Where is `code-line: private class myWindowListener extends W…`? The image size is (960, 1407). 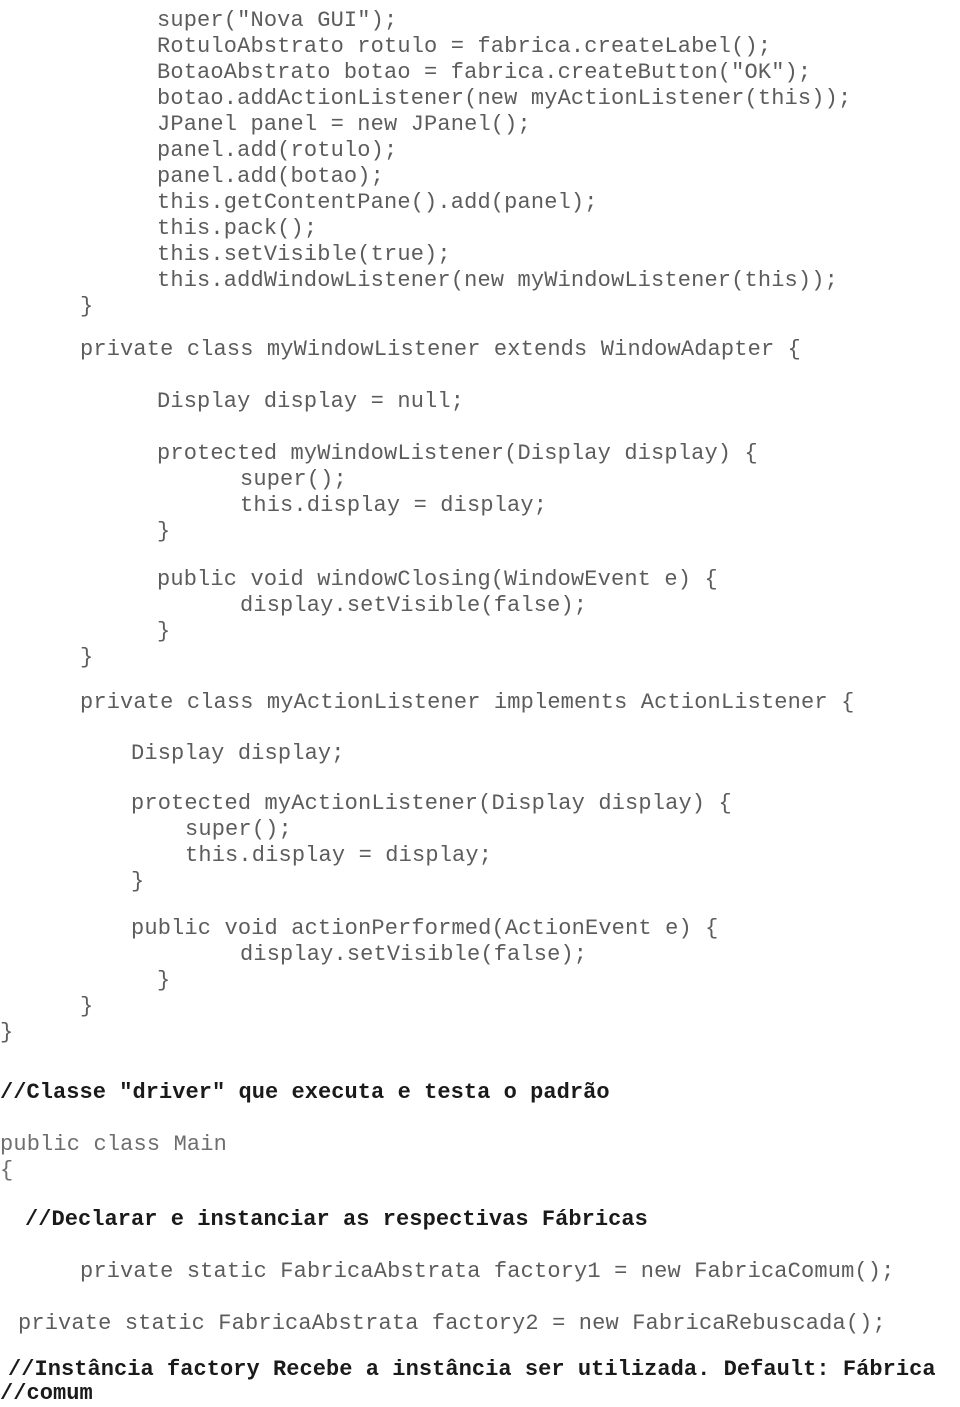
code-line: private class myWindowListener extends W… is located at coordinates (441, 349).